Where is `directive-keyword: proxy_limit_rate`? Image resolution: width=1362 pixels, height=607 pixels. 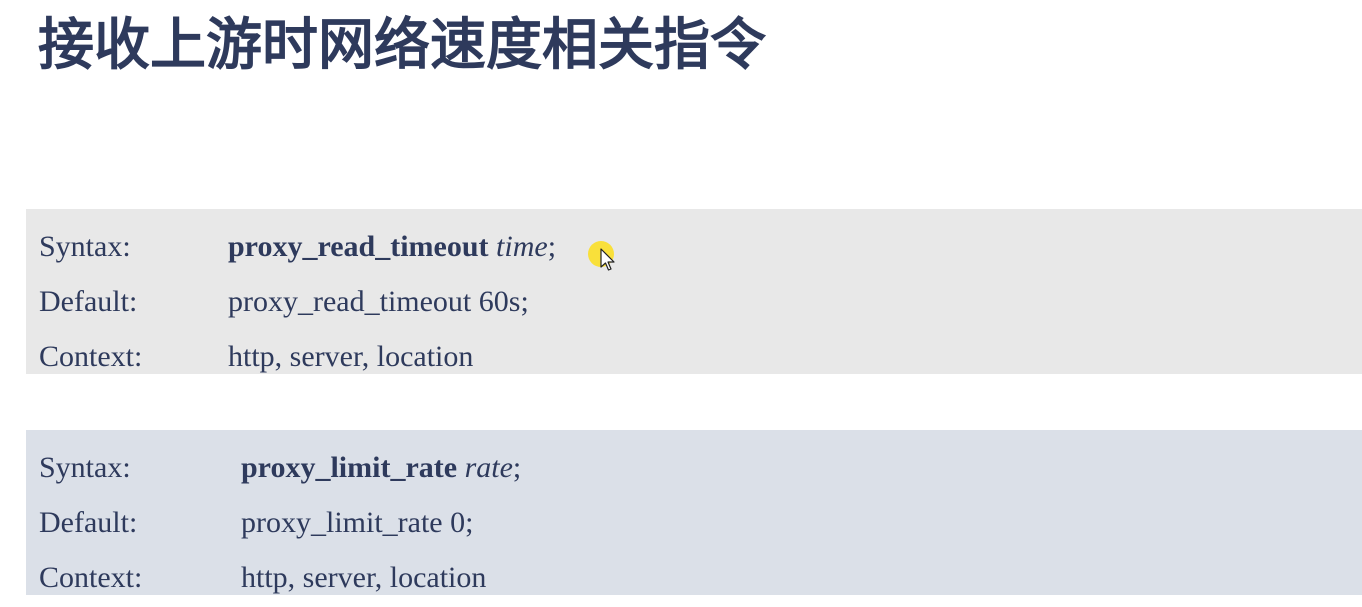 directive-keyword: proxy_limit_rate is located at coordinates (349, 467).